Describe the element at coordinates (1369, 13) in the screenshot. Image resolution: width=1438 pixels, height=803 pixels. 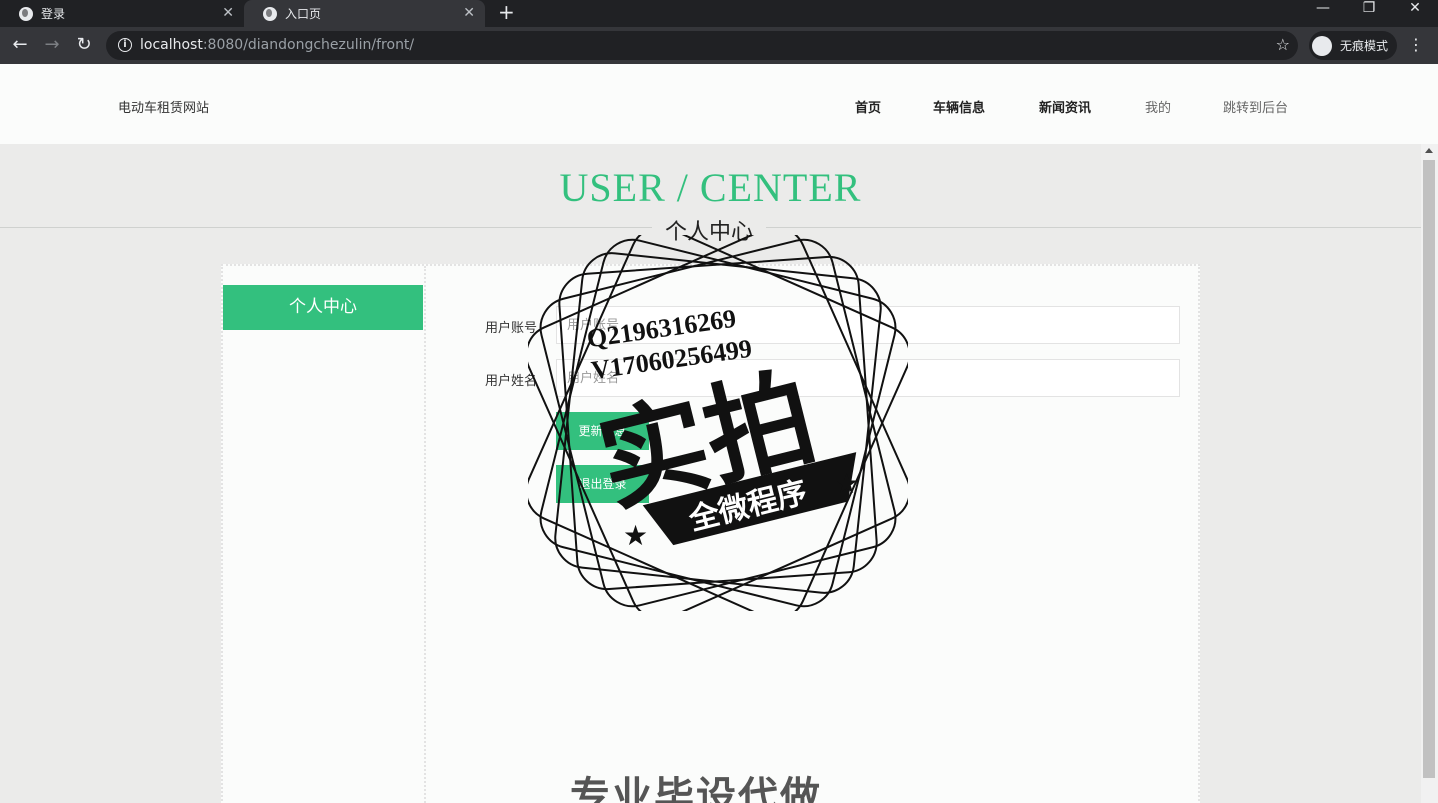
I see `restore-icon: ❐` at that location.